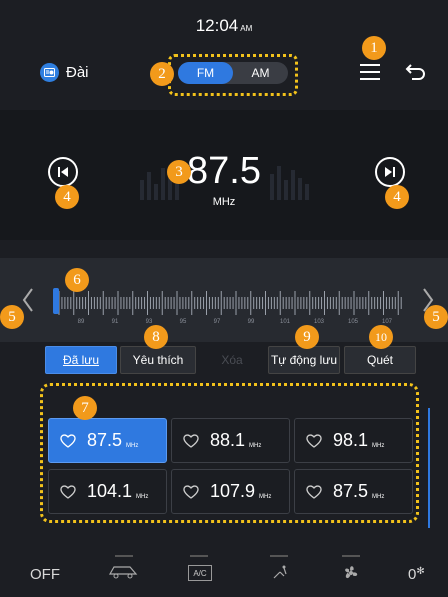 The width and height of the screenshot is (448, 597). Describe the element at coordinates (370, 72) in the screenshot. I see `menu-icon` at that location.